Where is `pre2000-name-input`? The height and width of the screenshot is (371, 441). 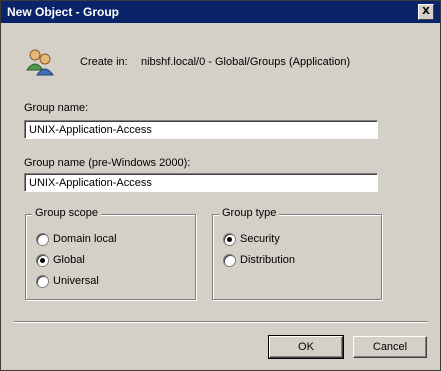
pre2000-name-input is located at coordinates (201, 182).